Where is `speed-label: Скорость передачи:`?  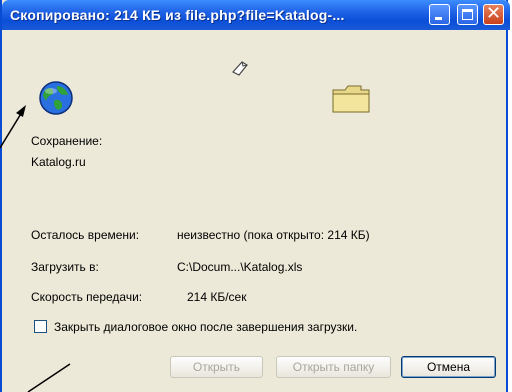
speed-label: Скорость передачи: is located at coordinates (87, 297).